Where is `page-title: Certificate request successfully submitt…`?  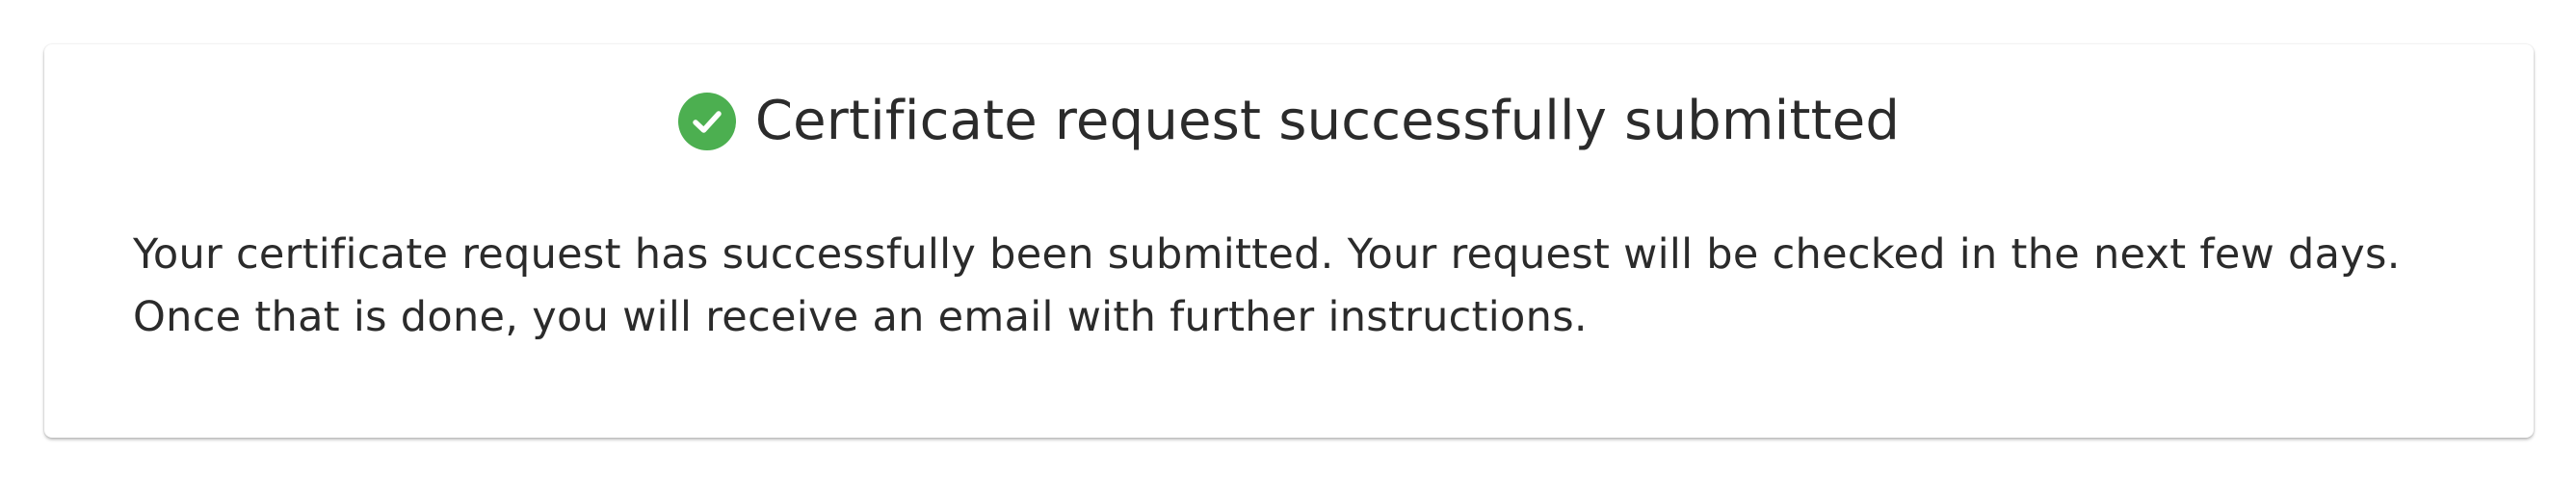 page-title: Certificate request successfully submitt… is located at coordinates (1328, 121).